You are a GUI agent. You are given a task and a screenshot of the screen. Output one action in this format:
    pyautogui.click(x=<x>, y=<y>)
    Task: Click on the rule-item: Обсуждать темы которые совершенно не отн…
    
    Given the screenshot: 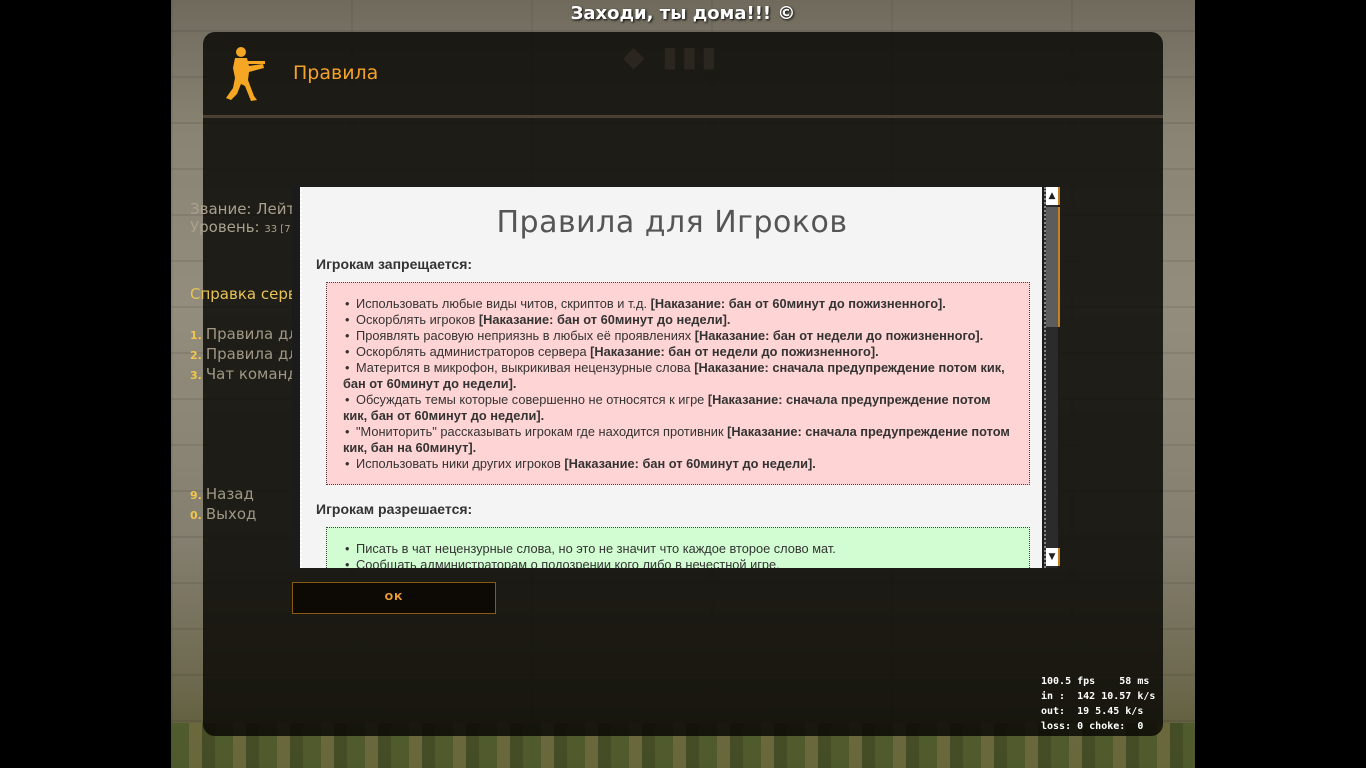 What is the action you would take?
    pyautogui.click(x=679, y=408)
    